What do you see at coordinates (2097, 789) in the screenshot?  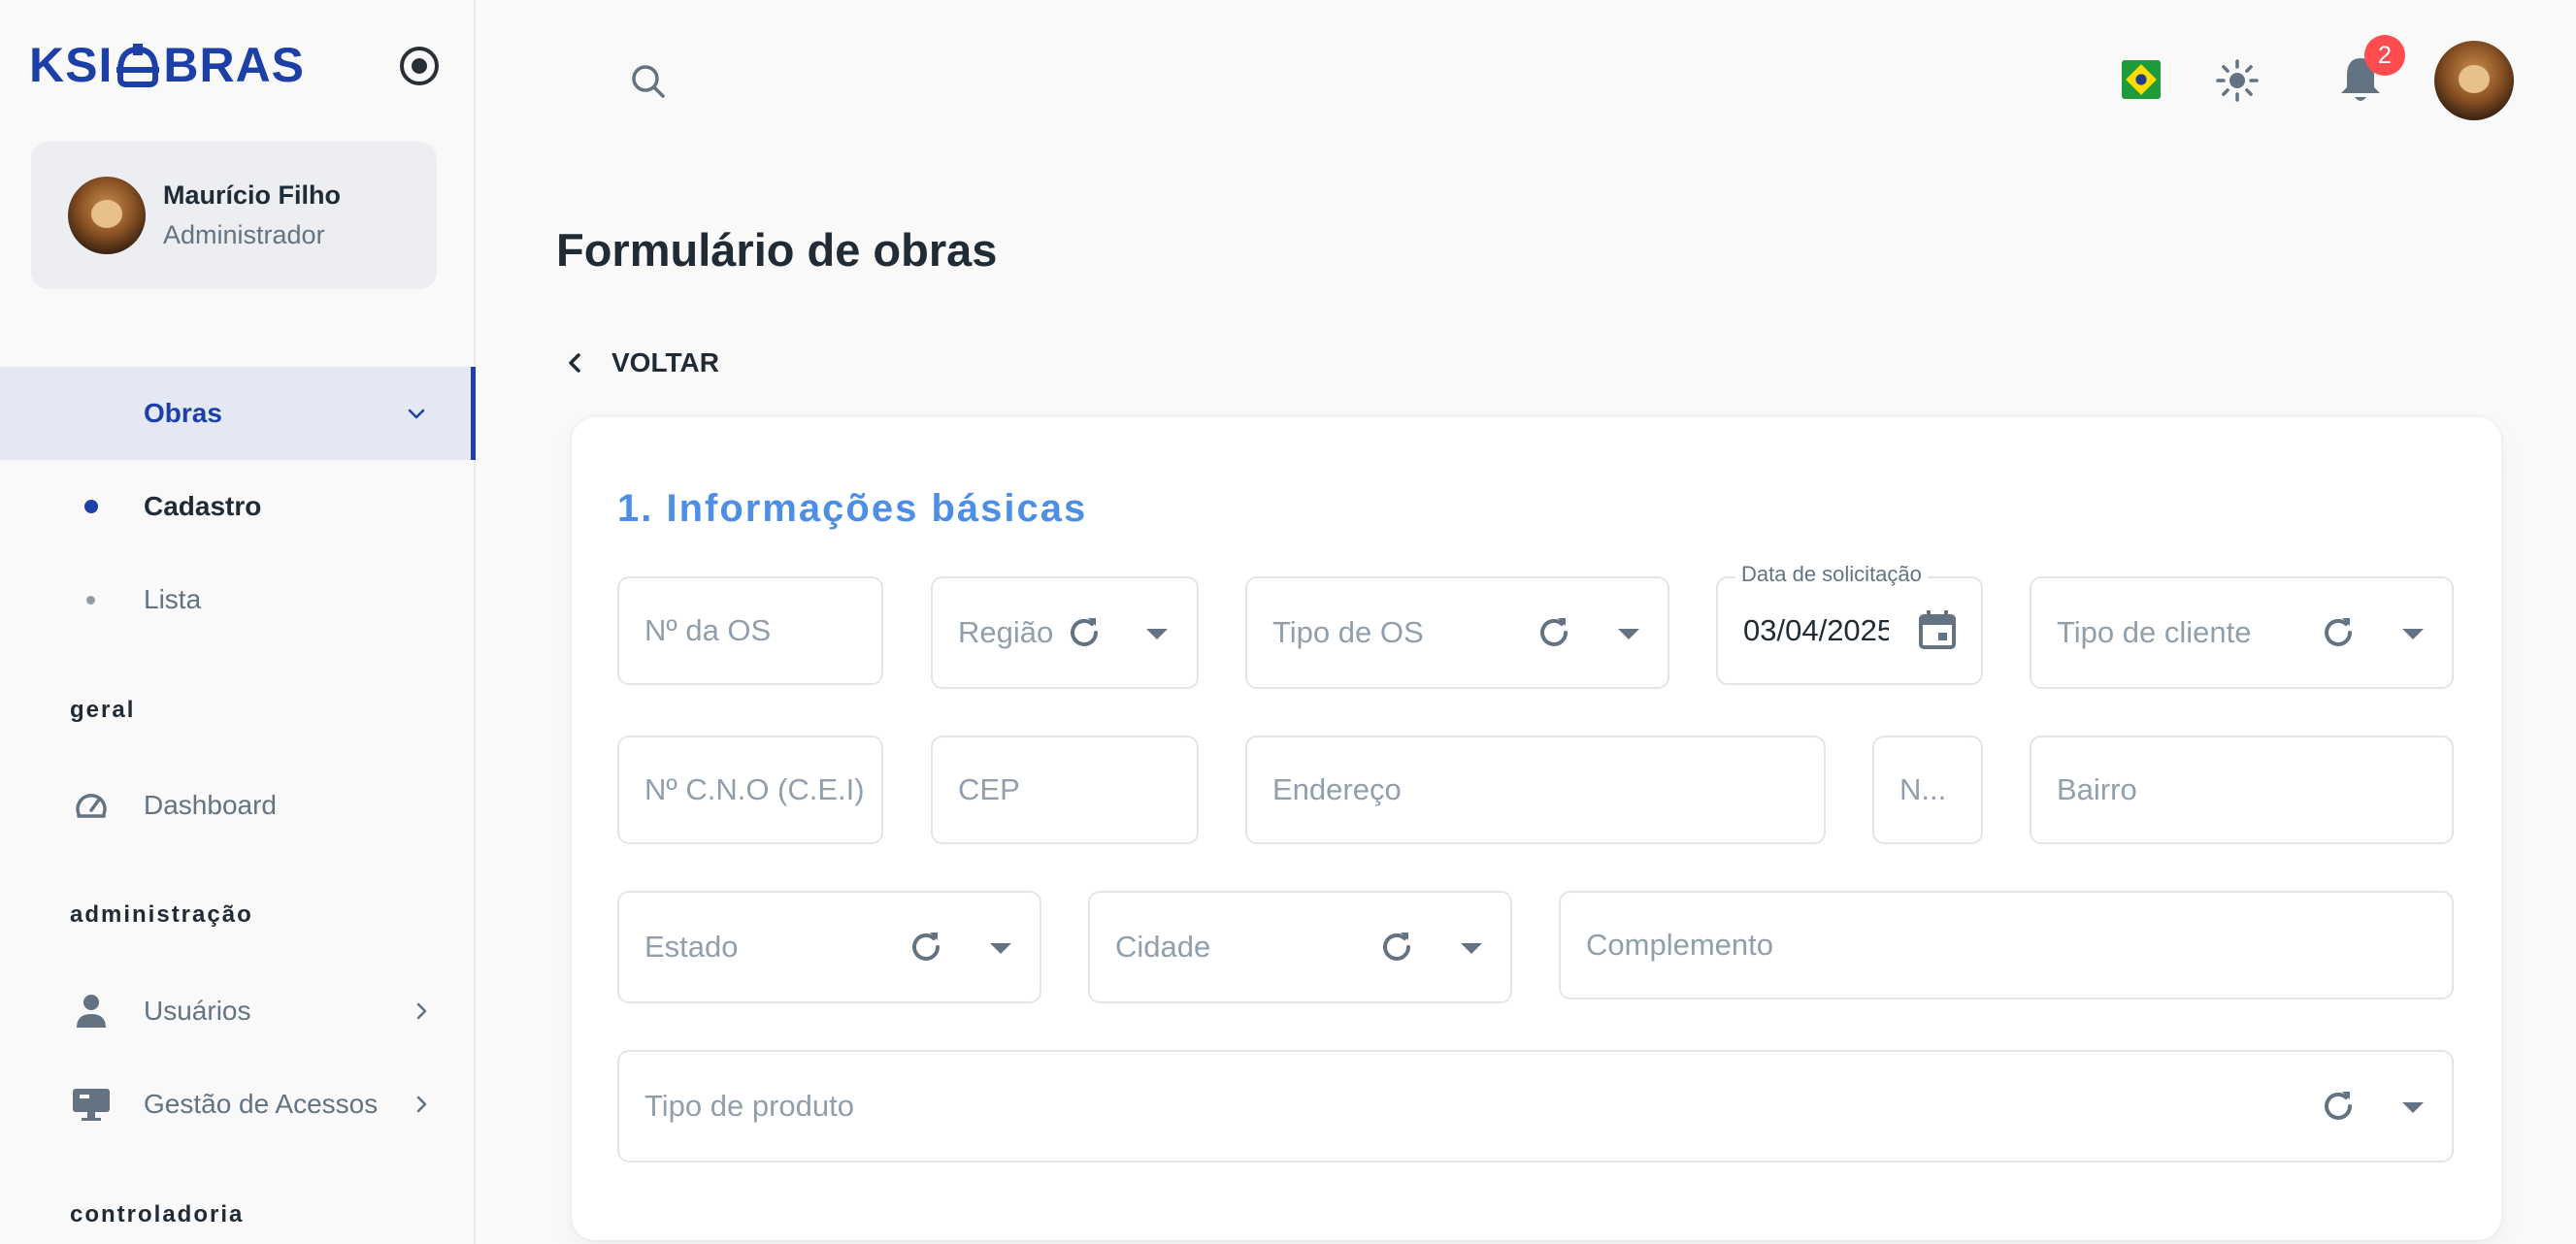 I see `bairro-placeholder: Bairro` at bounding box center [2097, 789].